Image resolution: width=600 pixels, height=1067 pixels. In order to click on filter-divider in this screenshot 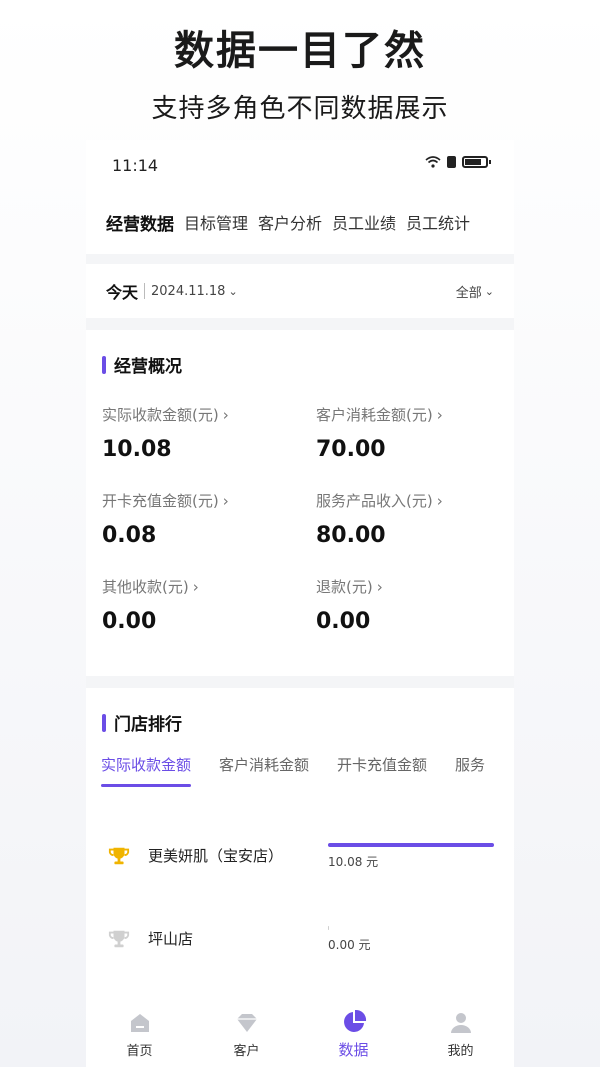, I will do `click(145, 291)`.